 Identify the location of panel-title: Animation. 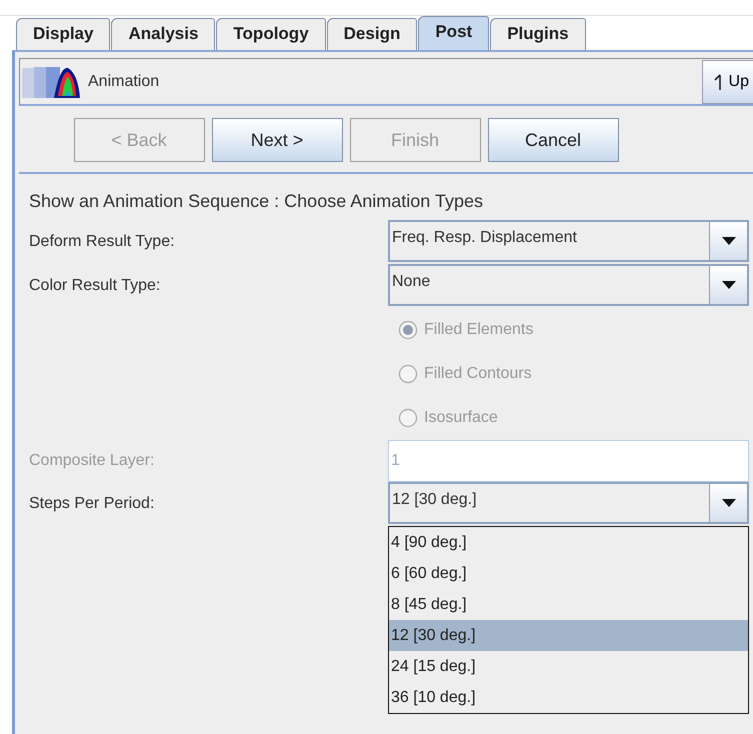
(124, 82).